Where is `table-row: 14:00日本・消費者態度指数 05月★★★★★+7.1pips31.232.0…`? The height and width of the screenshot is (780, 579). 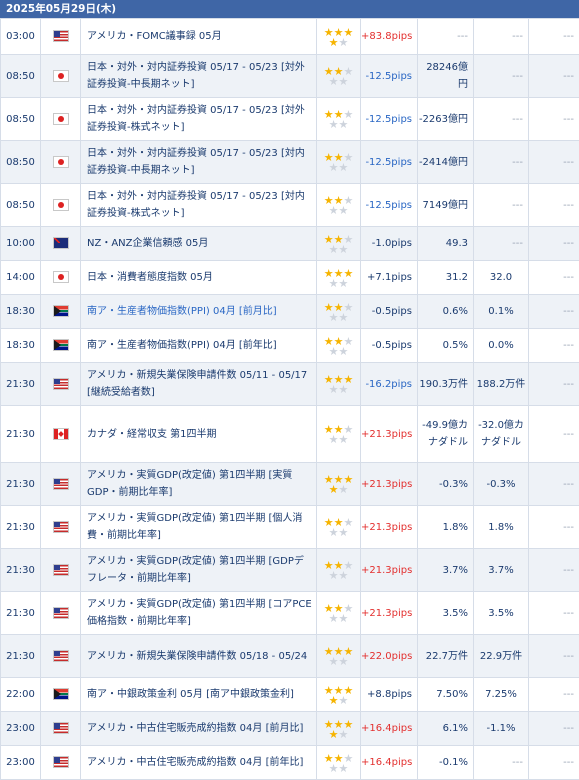 table-row: 14:00日本・消費者態度指数 05月★★★★★+7.1pips31.232.0… is located at coordinates (290, 278).